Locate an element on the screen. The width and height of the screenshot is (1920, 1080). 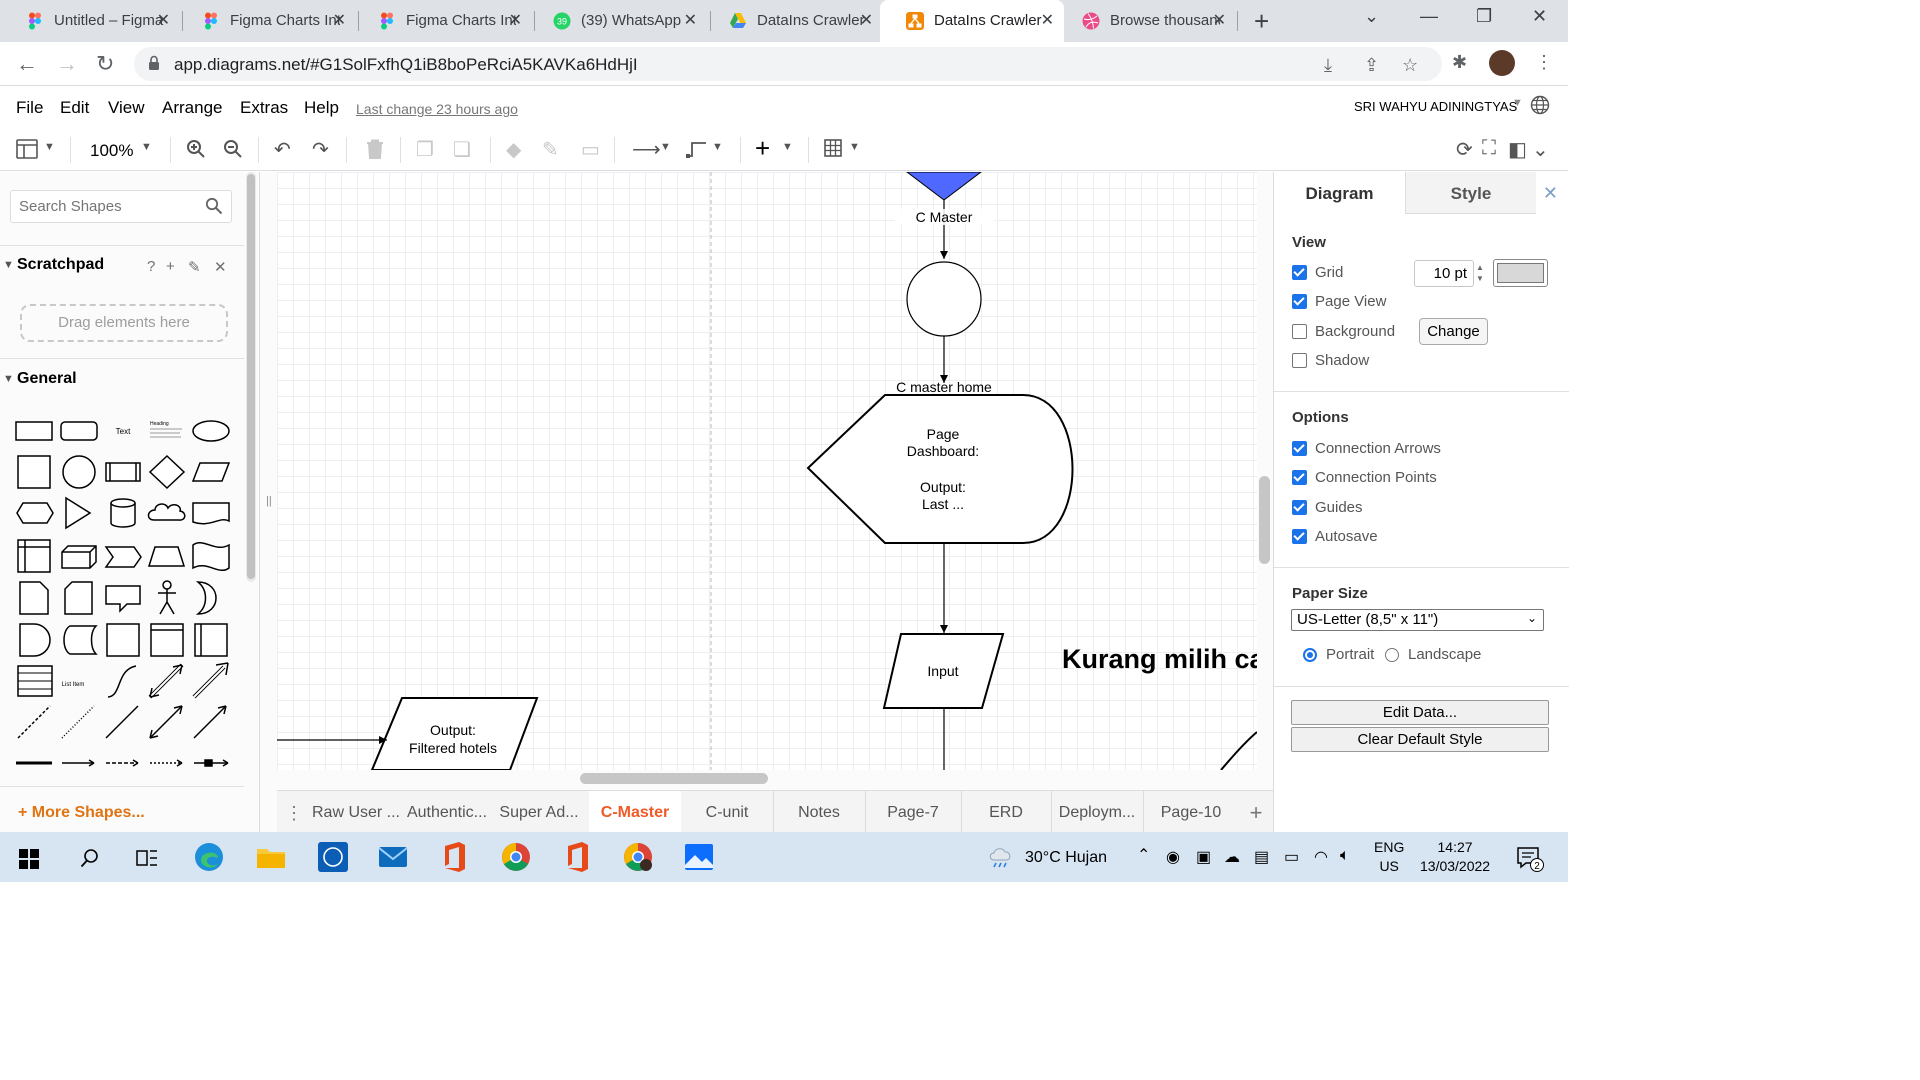
windows-start-icon is located at coordinates (29, 859).